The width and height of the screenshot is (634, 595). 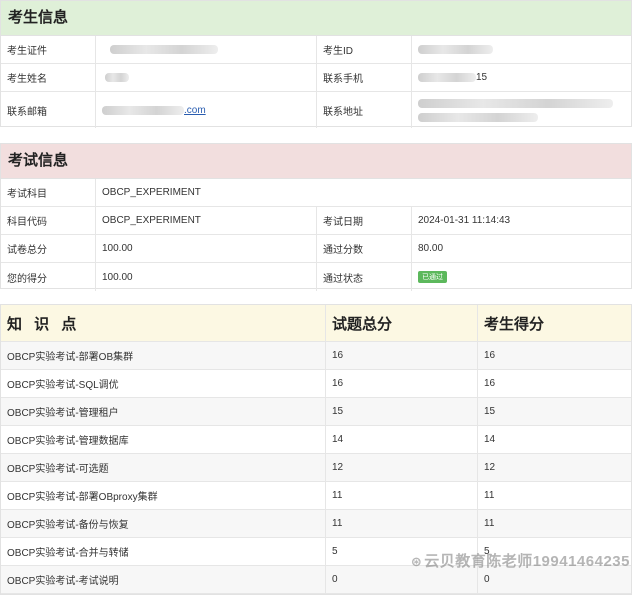 What do you see at coordinates (416, 561) in the screenshot?
I see `watermark-icon: ⊛` at bounding box center [416, 561].